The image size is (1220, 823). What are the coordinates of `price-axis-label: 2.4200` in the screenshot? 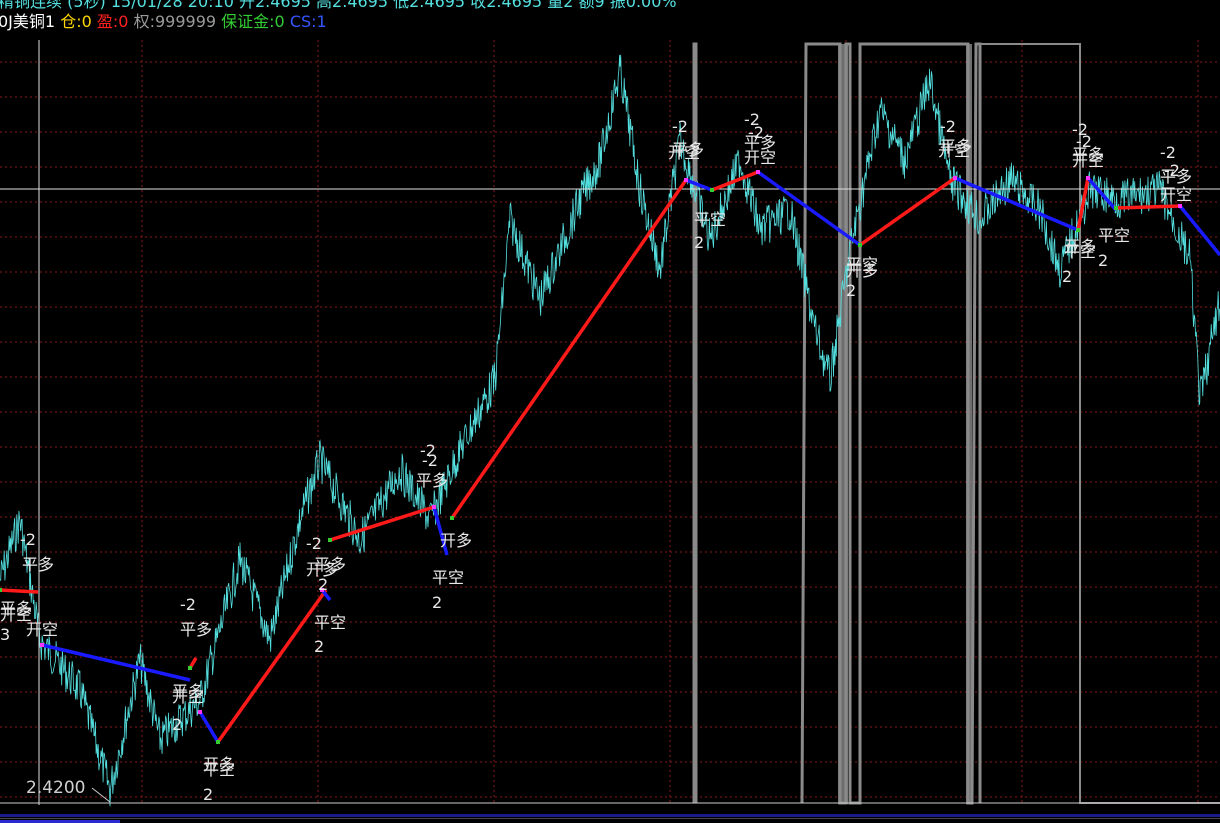 It's located at (56, 788).